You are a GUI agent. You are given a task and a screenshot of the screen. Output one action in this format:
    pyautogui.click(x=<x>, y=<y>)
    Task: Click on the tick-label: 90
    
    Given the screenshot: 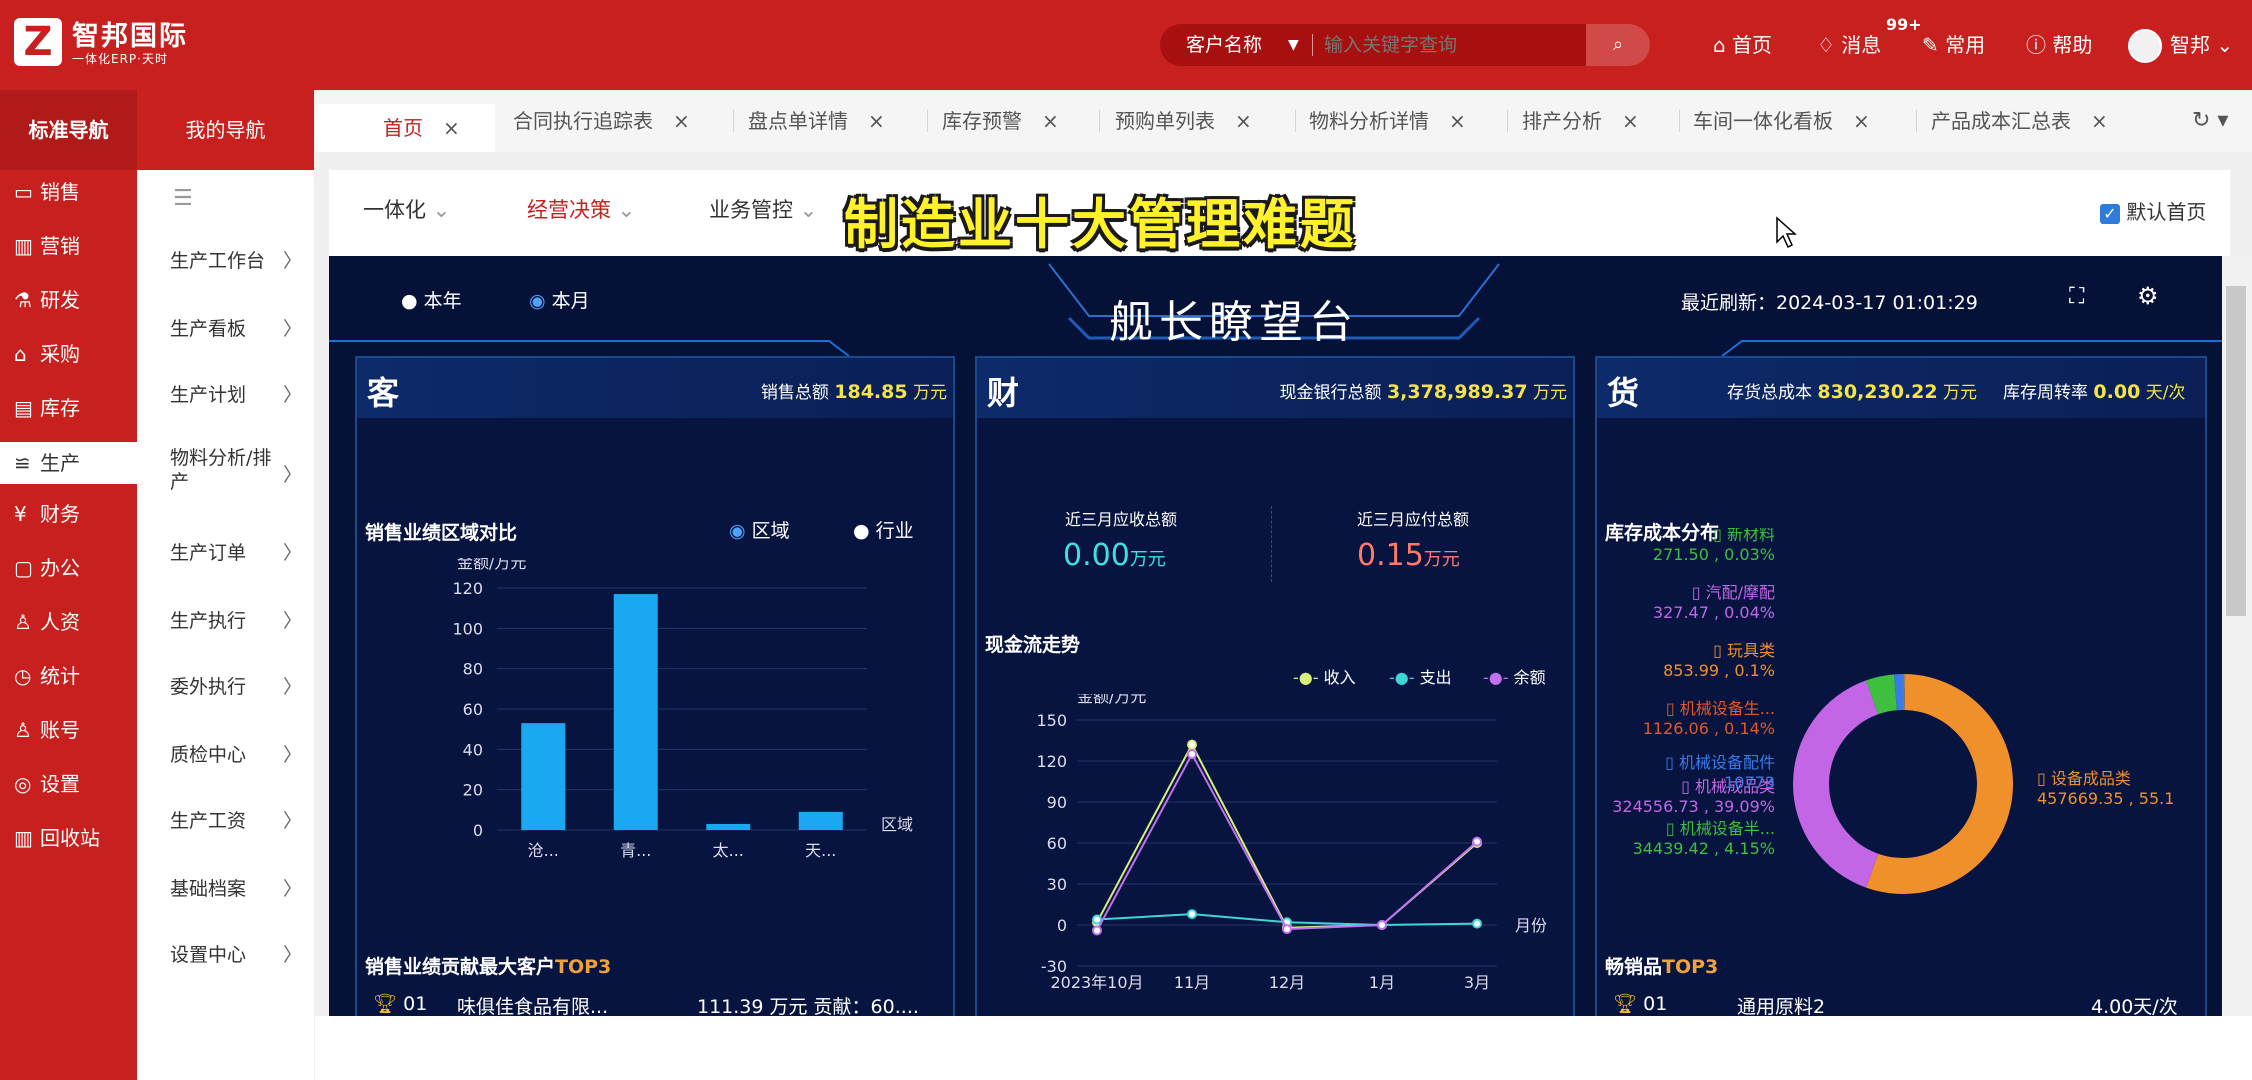 What is the action you would take?
    pyautogui.click(x=1057, y=802)
    